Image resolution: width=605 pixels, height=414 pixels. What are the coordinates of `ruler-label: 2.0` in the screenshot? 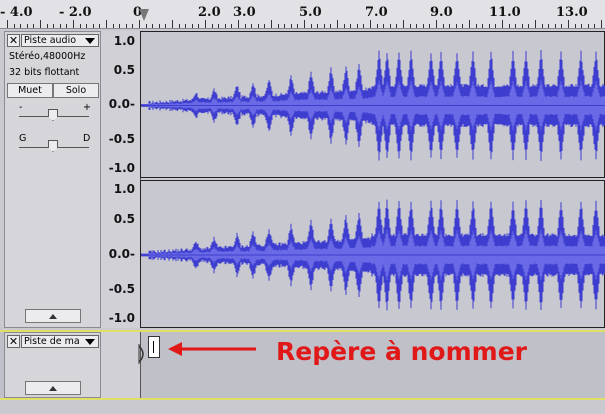 It's located at (209, 12).